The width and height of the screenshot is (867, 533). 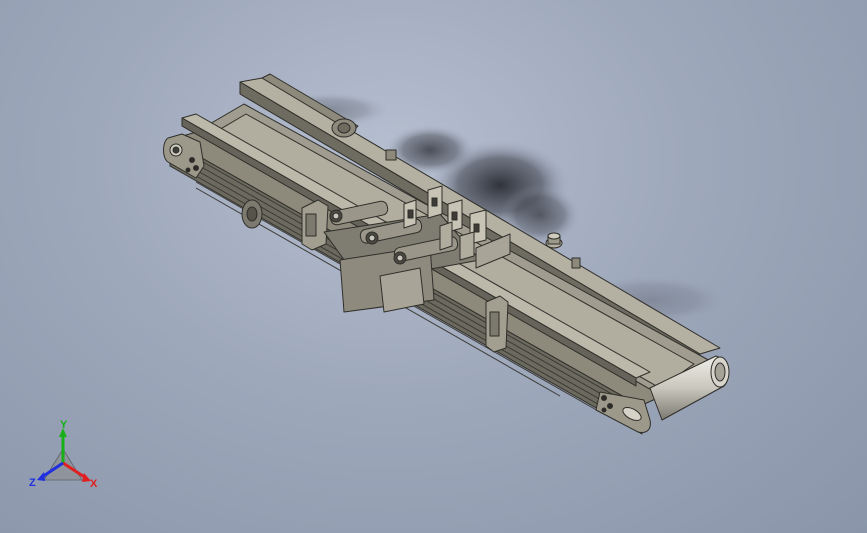 What do you see at coordinates (64, 425) in the screenshot?
I see `y-axis-label: Y` at bounding box center [64, 425].